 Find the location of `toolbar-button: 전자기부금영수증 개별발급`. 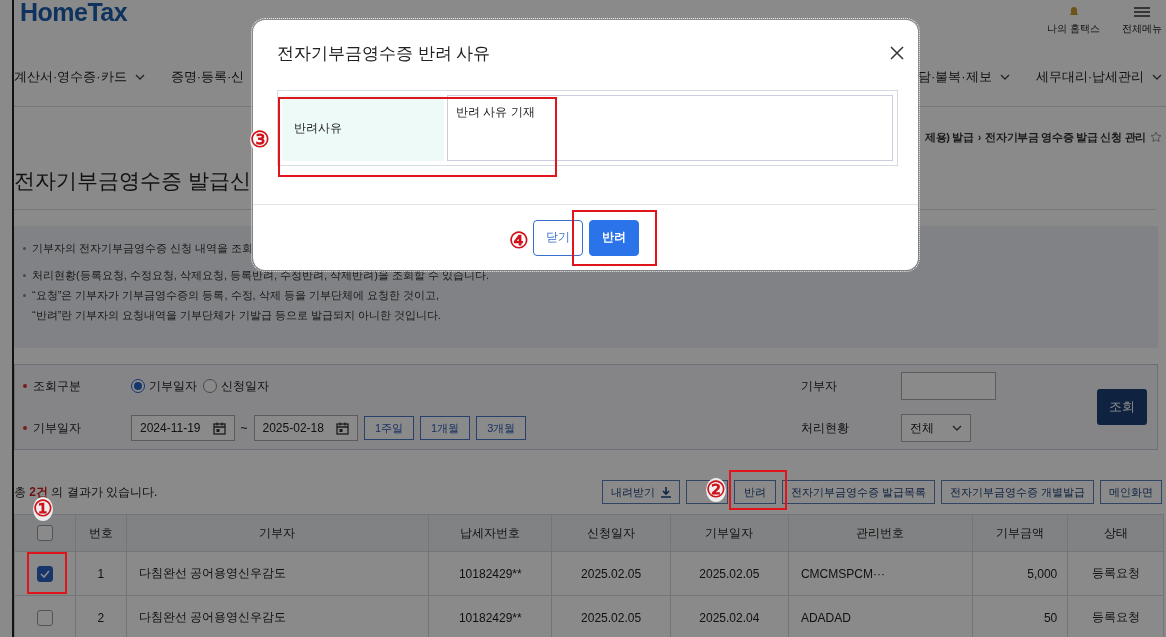

toolbar-button: 전자기부금영수증 개별발급 is located at coordinates (1017, 492).